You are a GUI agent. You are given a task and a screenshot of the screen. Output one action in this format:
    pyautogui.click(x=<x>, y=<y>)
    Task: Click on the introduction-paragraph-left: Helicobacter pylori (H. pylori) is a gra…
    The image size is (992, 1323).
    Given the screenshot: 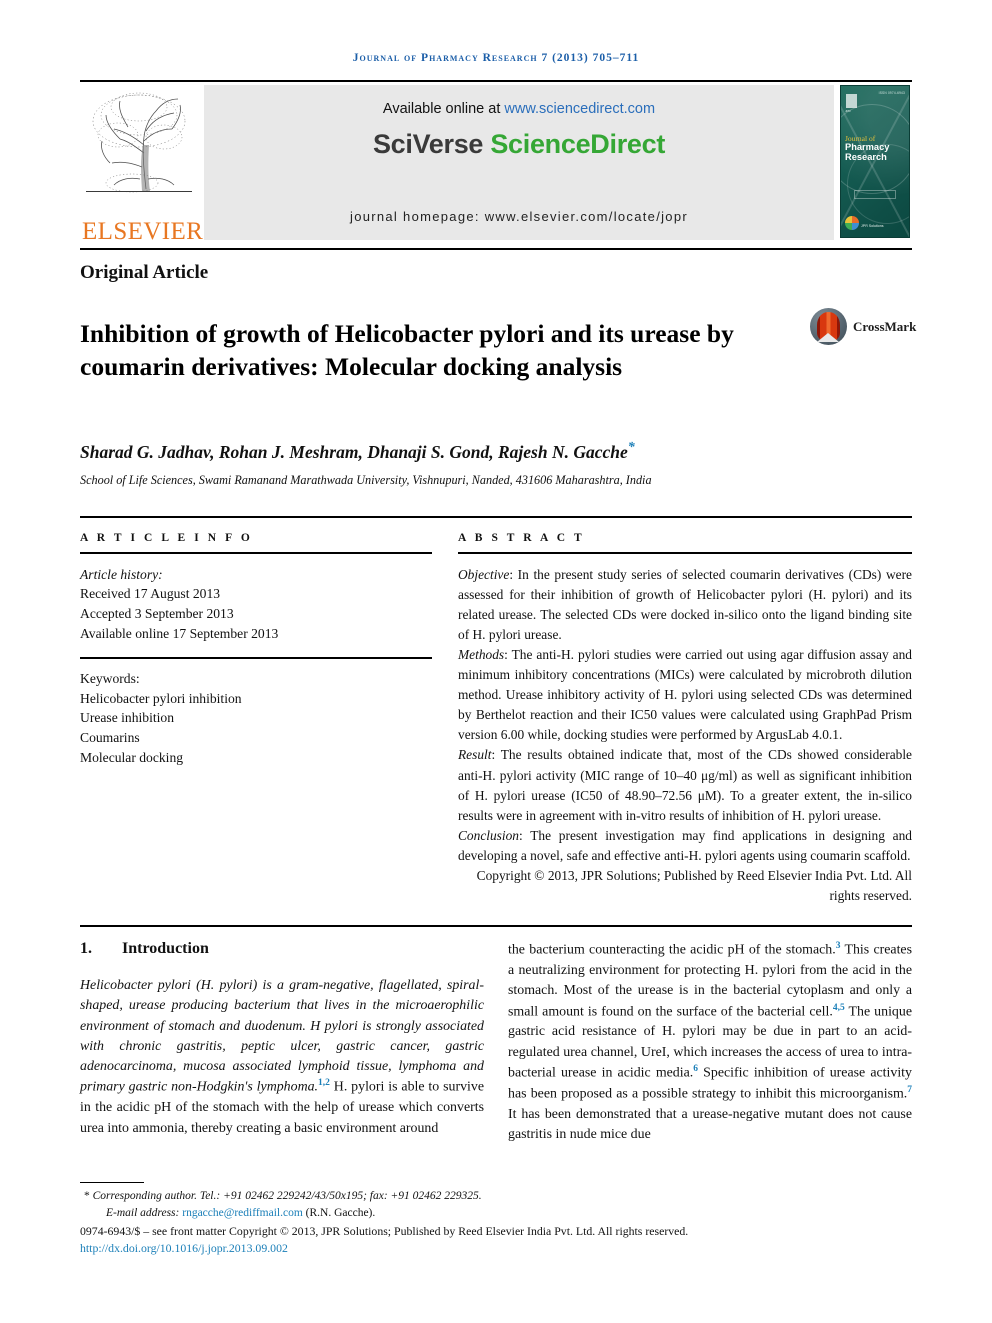 What is the action you would take?
    pyautogui.click(x=282, y=1057)
    